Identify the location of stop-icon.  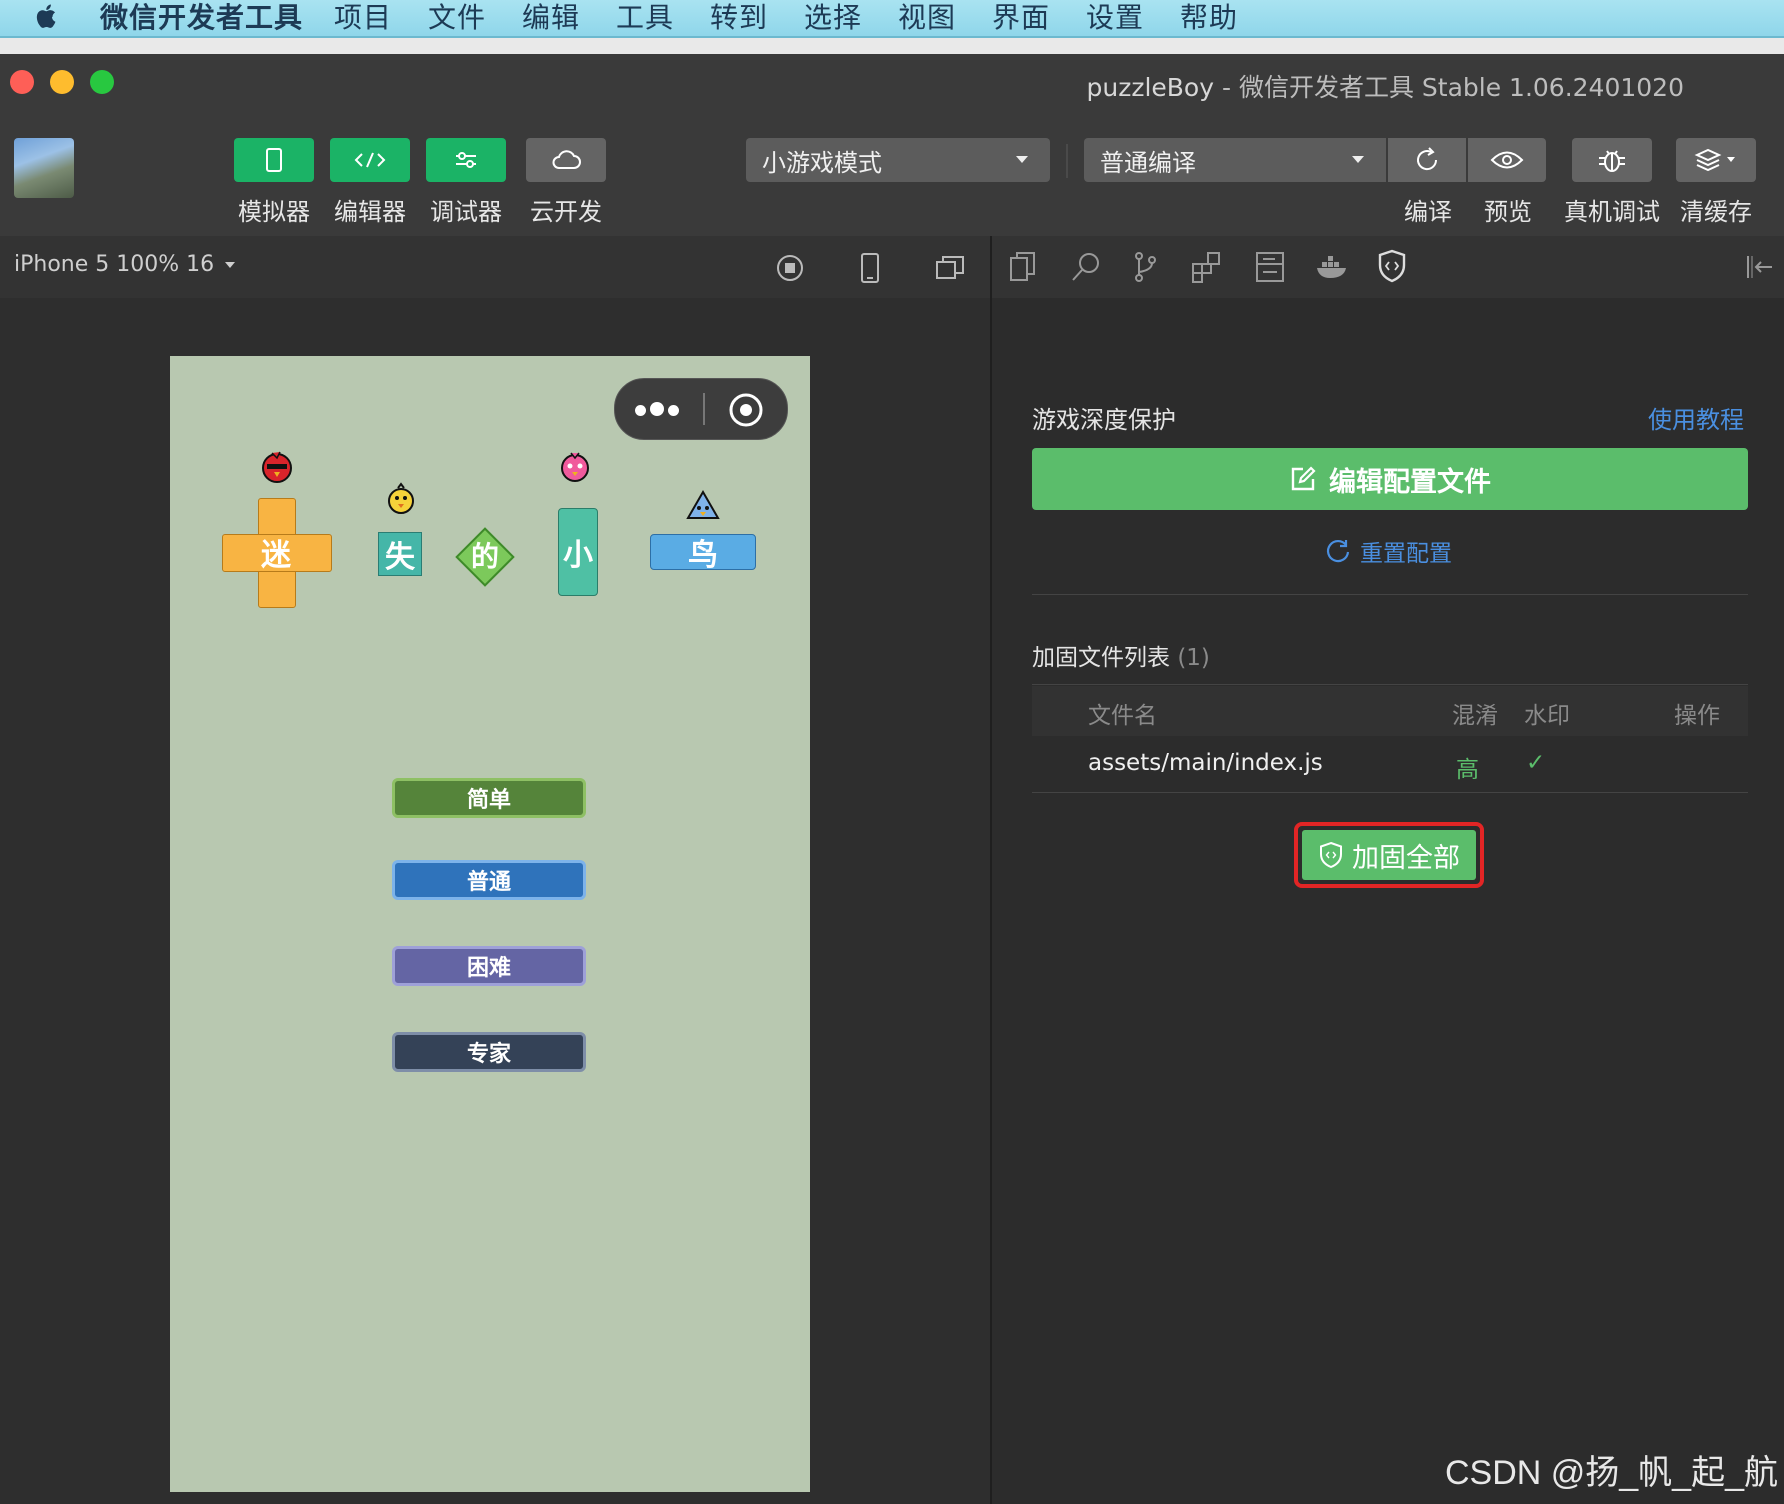
(790, 268).